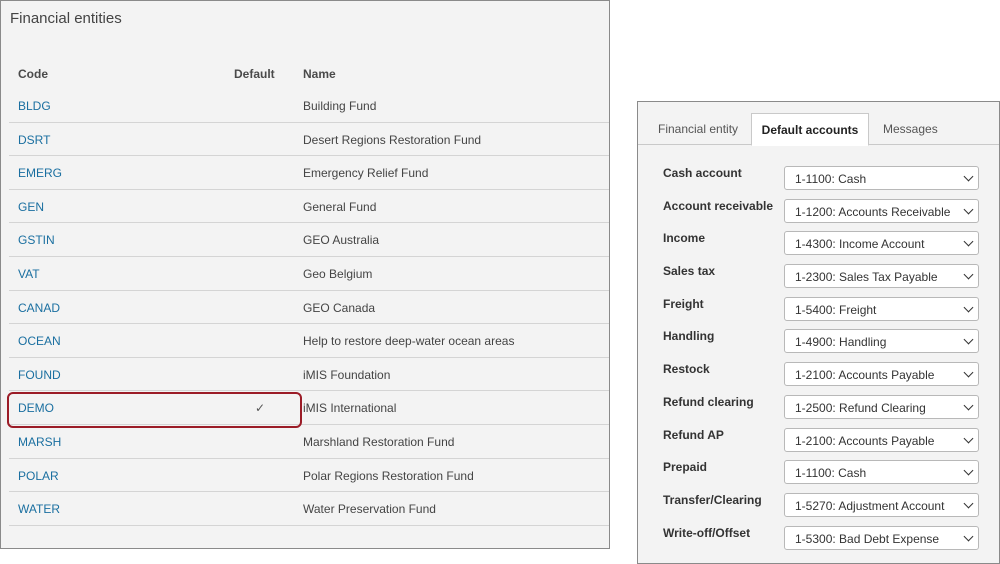  Describe the element at coordinates (29, 274) in the screenshot. I see `entity-code-link: VAT` at that location.